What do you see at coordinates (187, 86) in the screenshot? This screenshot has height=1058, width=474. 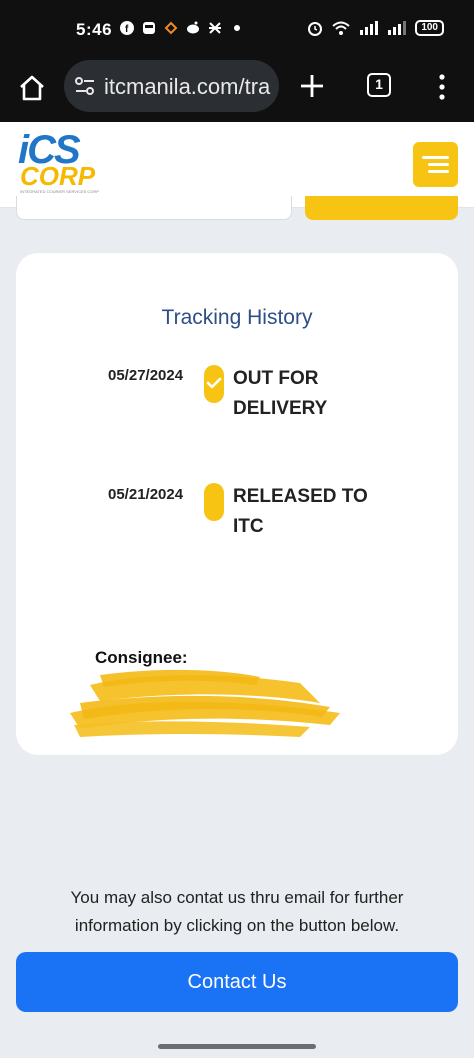 I see `url-text: itcmanila.com/tra` at bounding box center [187, 86].